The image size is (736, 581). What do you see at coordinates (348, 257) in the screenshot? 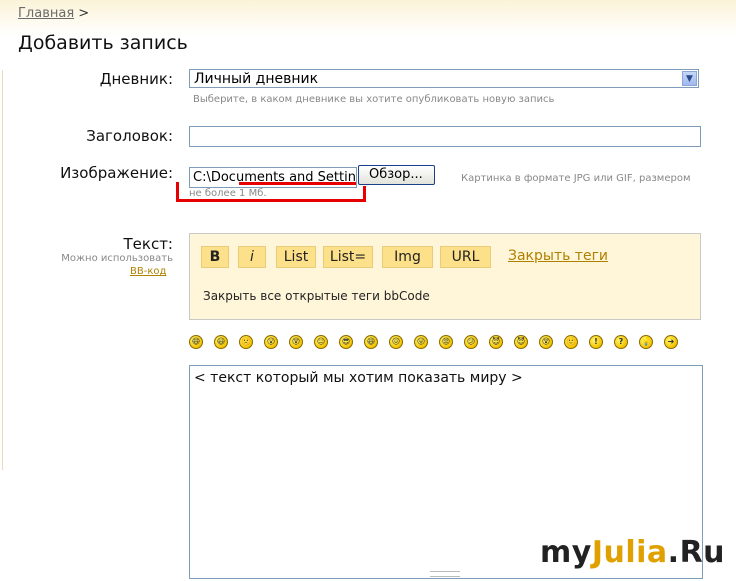
I see `ordered-list-button: List=` at bounding box center [348, 257].